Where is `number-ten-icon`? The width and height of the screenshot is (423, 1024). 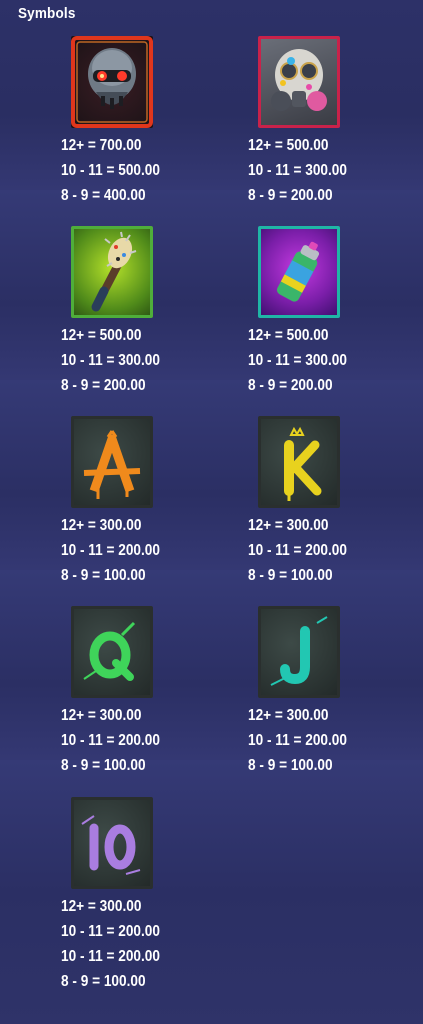
number-ten-icon is located at coordinates (112, 843).